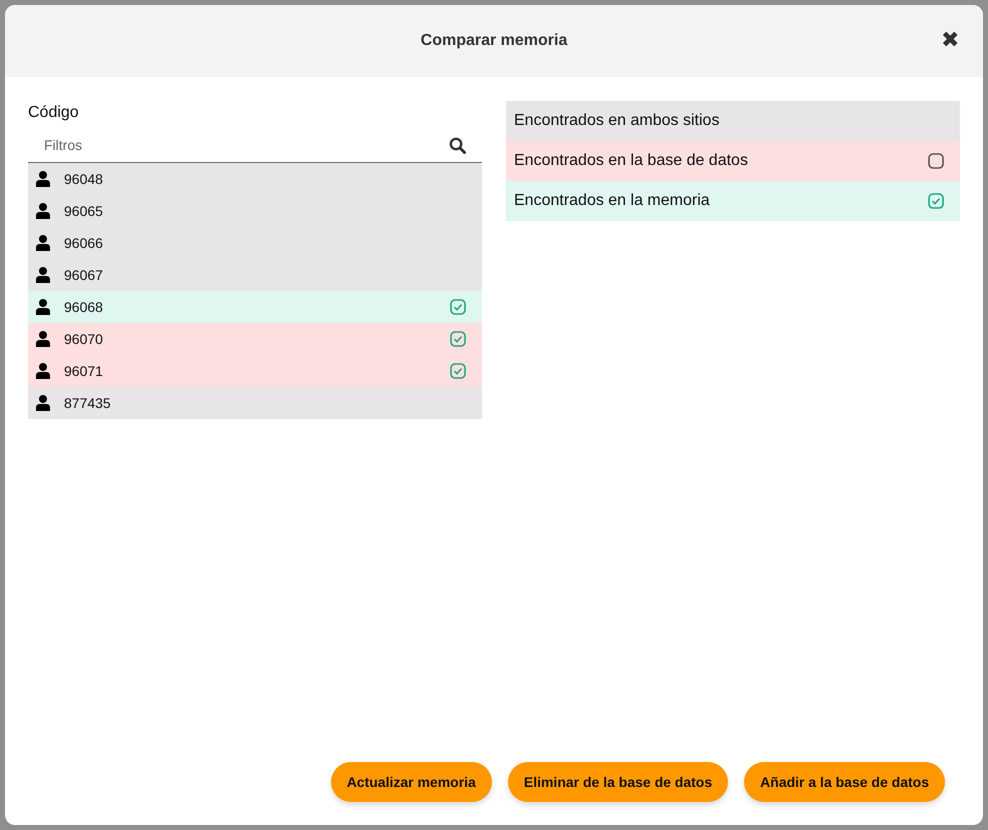 Image resolution: width=988 pixels, height=830 pixels. I want to click on dialog-title: Comparar memoria, so click(494, 41).